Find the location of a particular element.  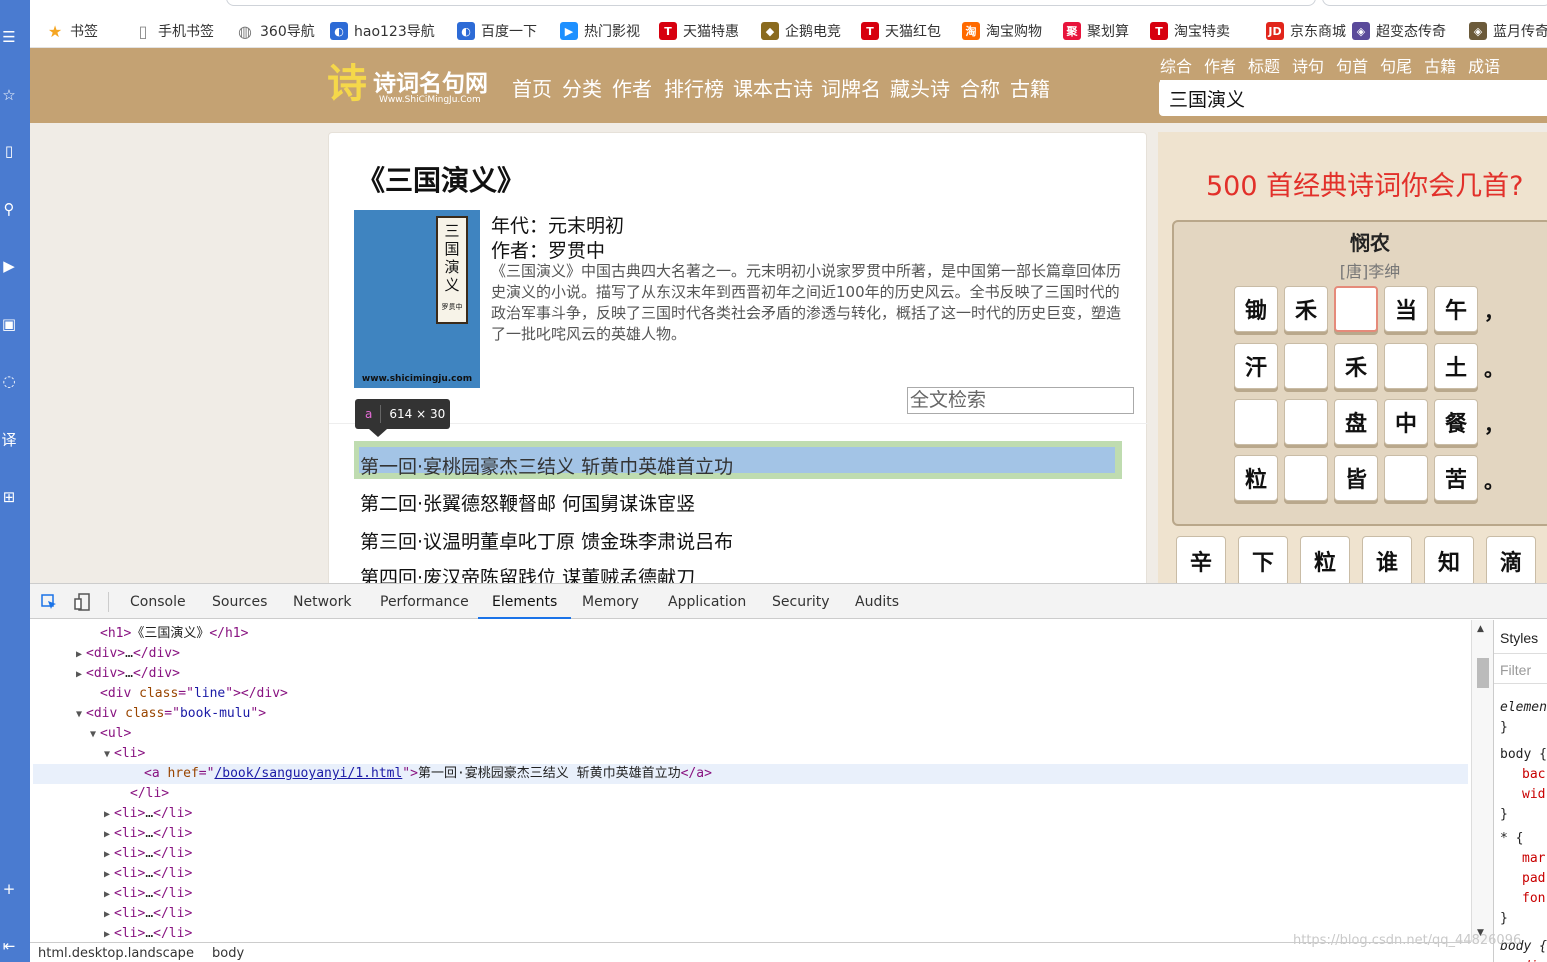

chat-icon: ◌ is located at coordinates (9, 381).